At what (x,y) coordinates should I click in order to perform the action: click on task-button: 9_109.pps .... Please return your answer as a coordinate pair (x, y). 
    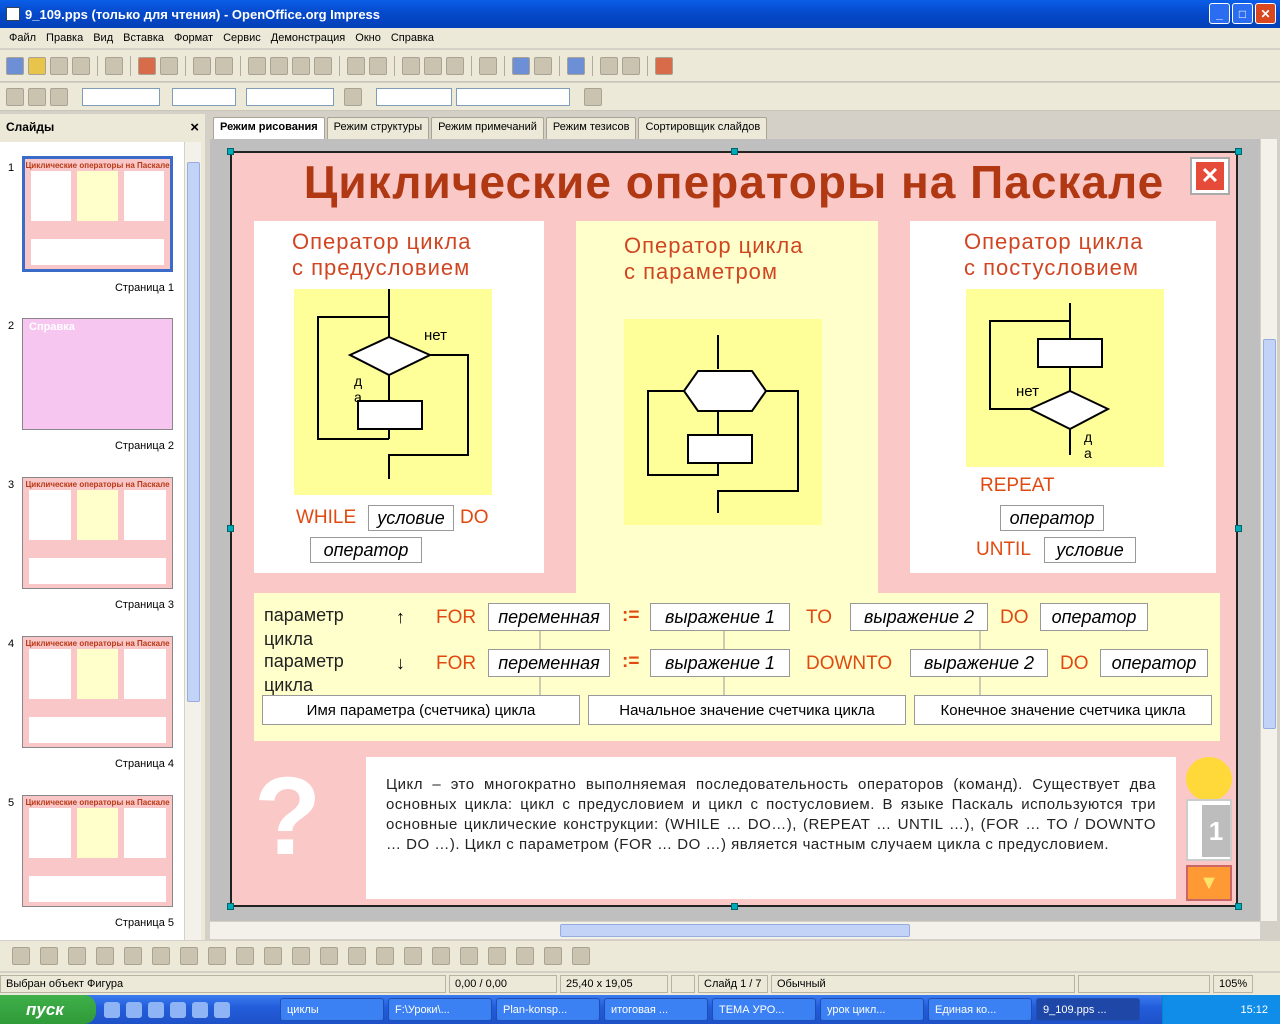
    Looking at the image, I should click on (1088, 1009).